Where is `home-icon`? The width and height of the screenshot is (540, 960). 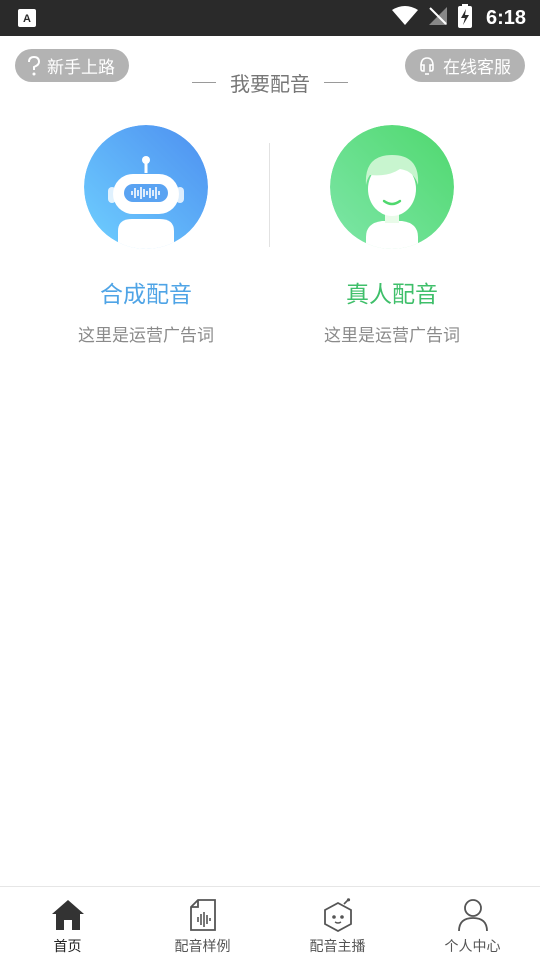 home-icon is located at coordinates (68, 915).